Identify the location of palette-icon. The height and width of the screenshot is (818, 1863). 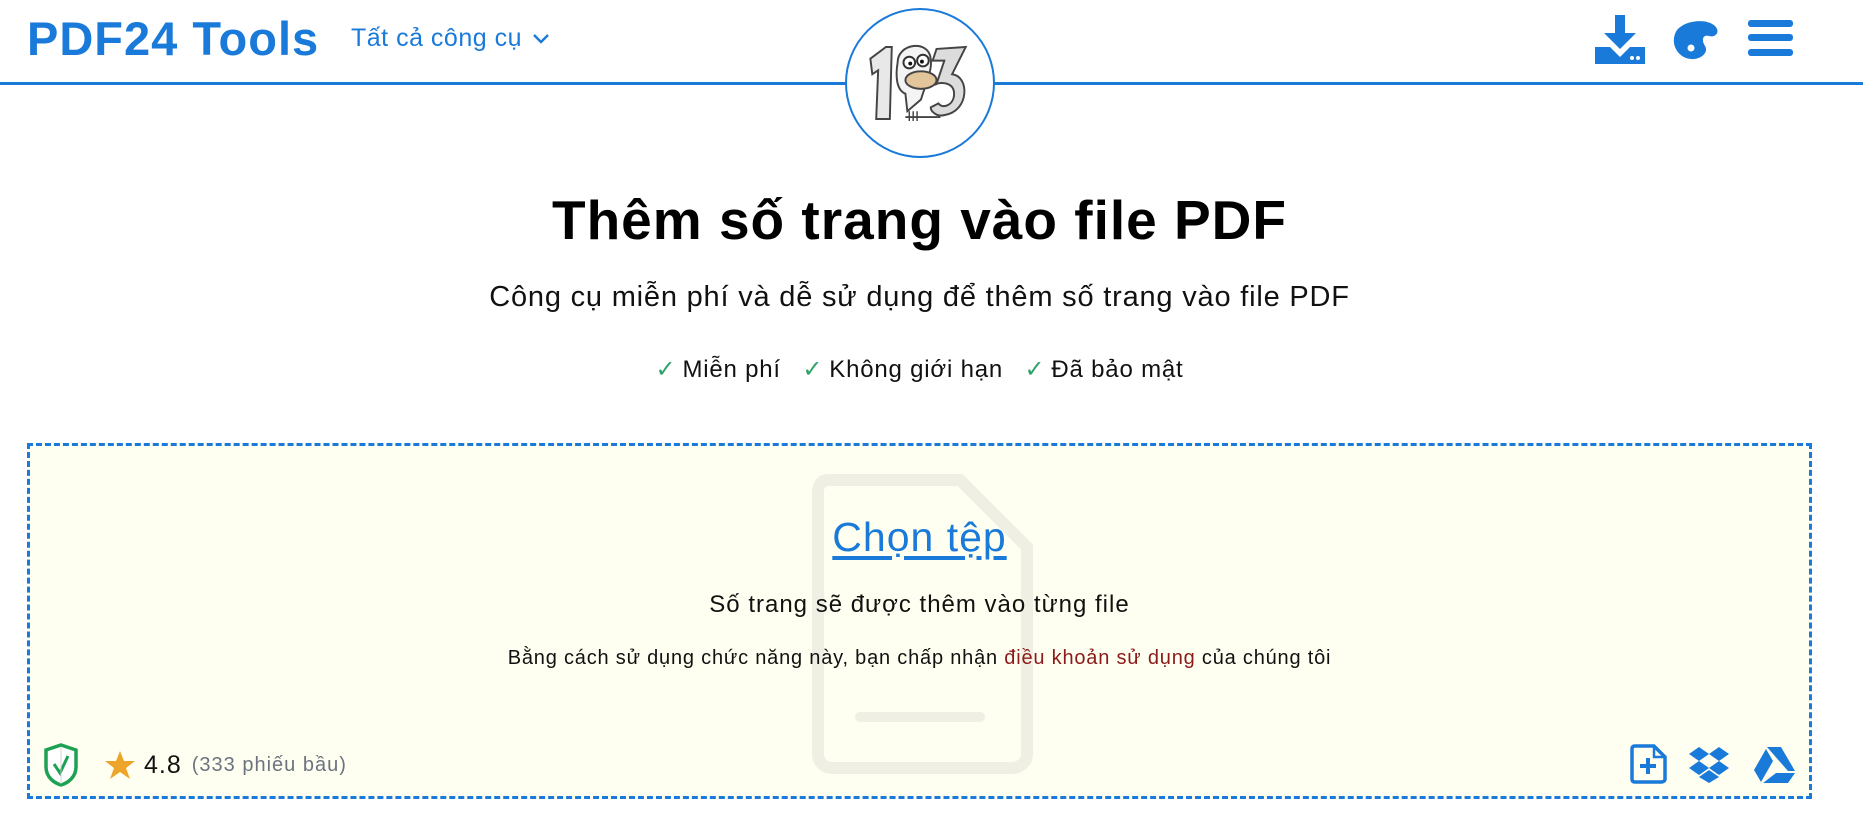
(1695, 40).